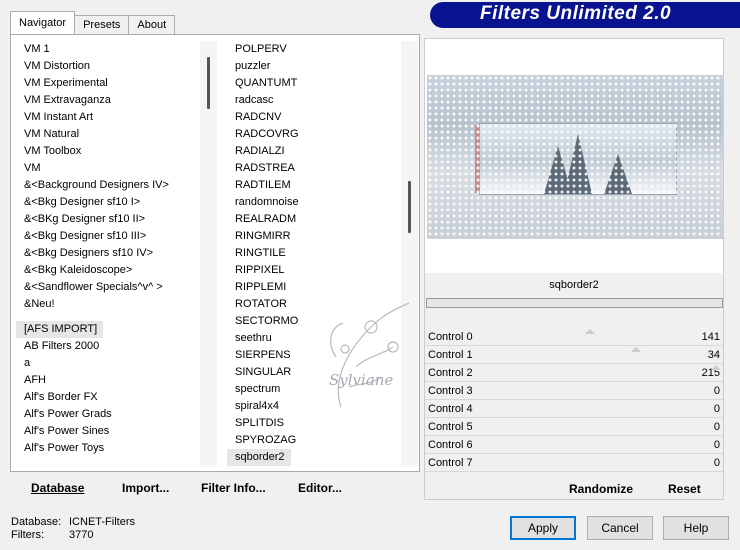 This screenshot has height=550, width=740. I want to click on filter-item: RADCOVRG, so click(316, 134).